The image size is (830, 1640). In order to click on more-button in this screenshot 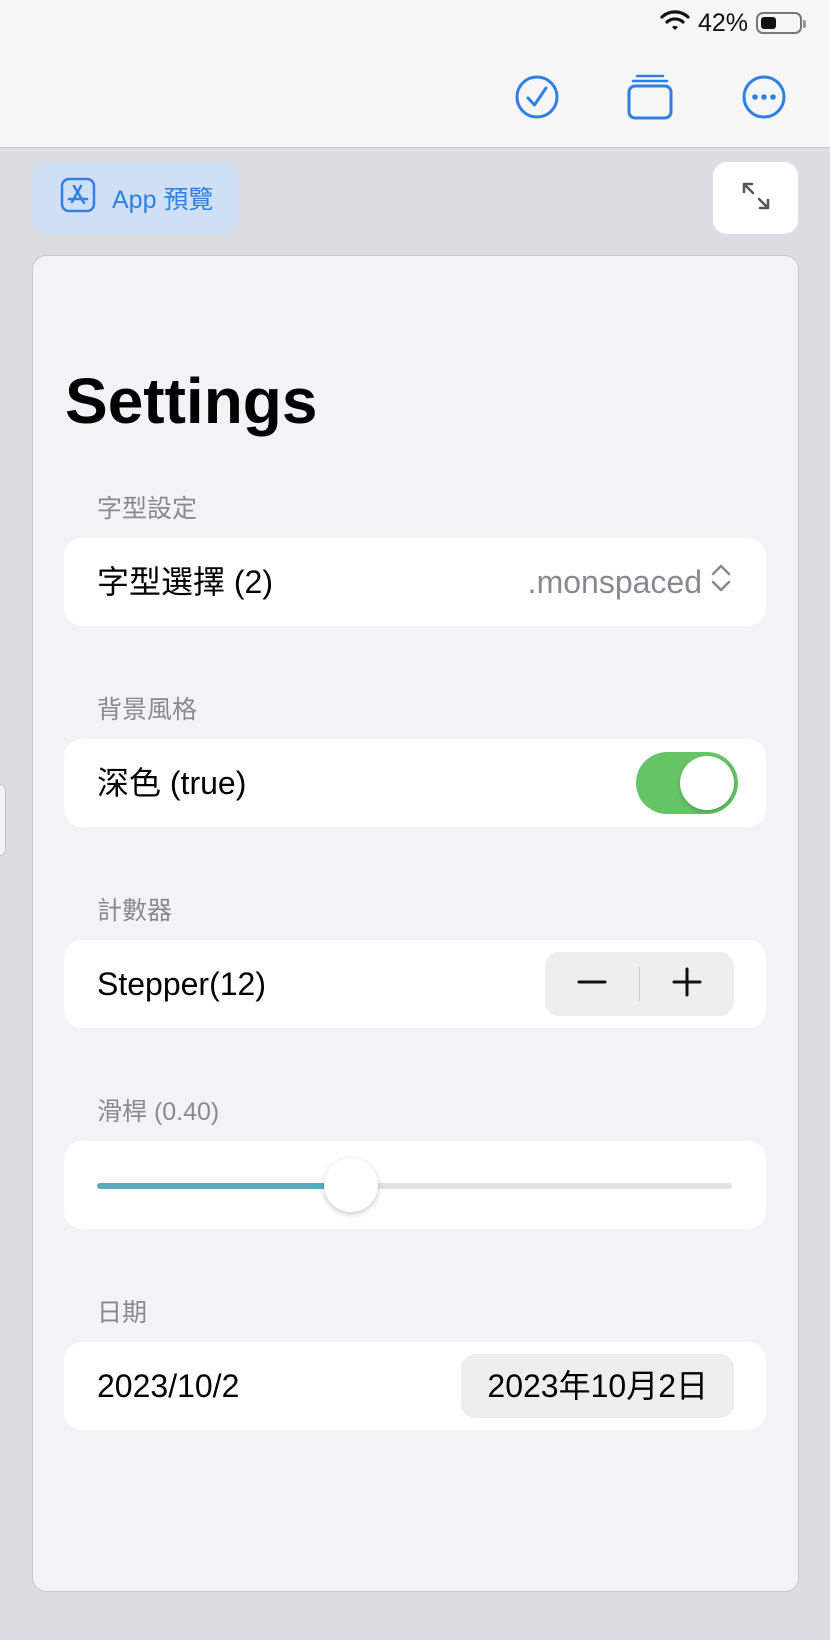, I will do `click(764, 99)`.